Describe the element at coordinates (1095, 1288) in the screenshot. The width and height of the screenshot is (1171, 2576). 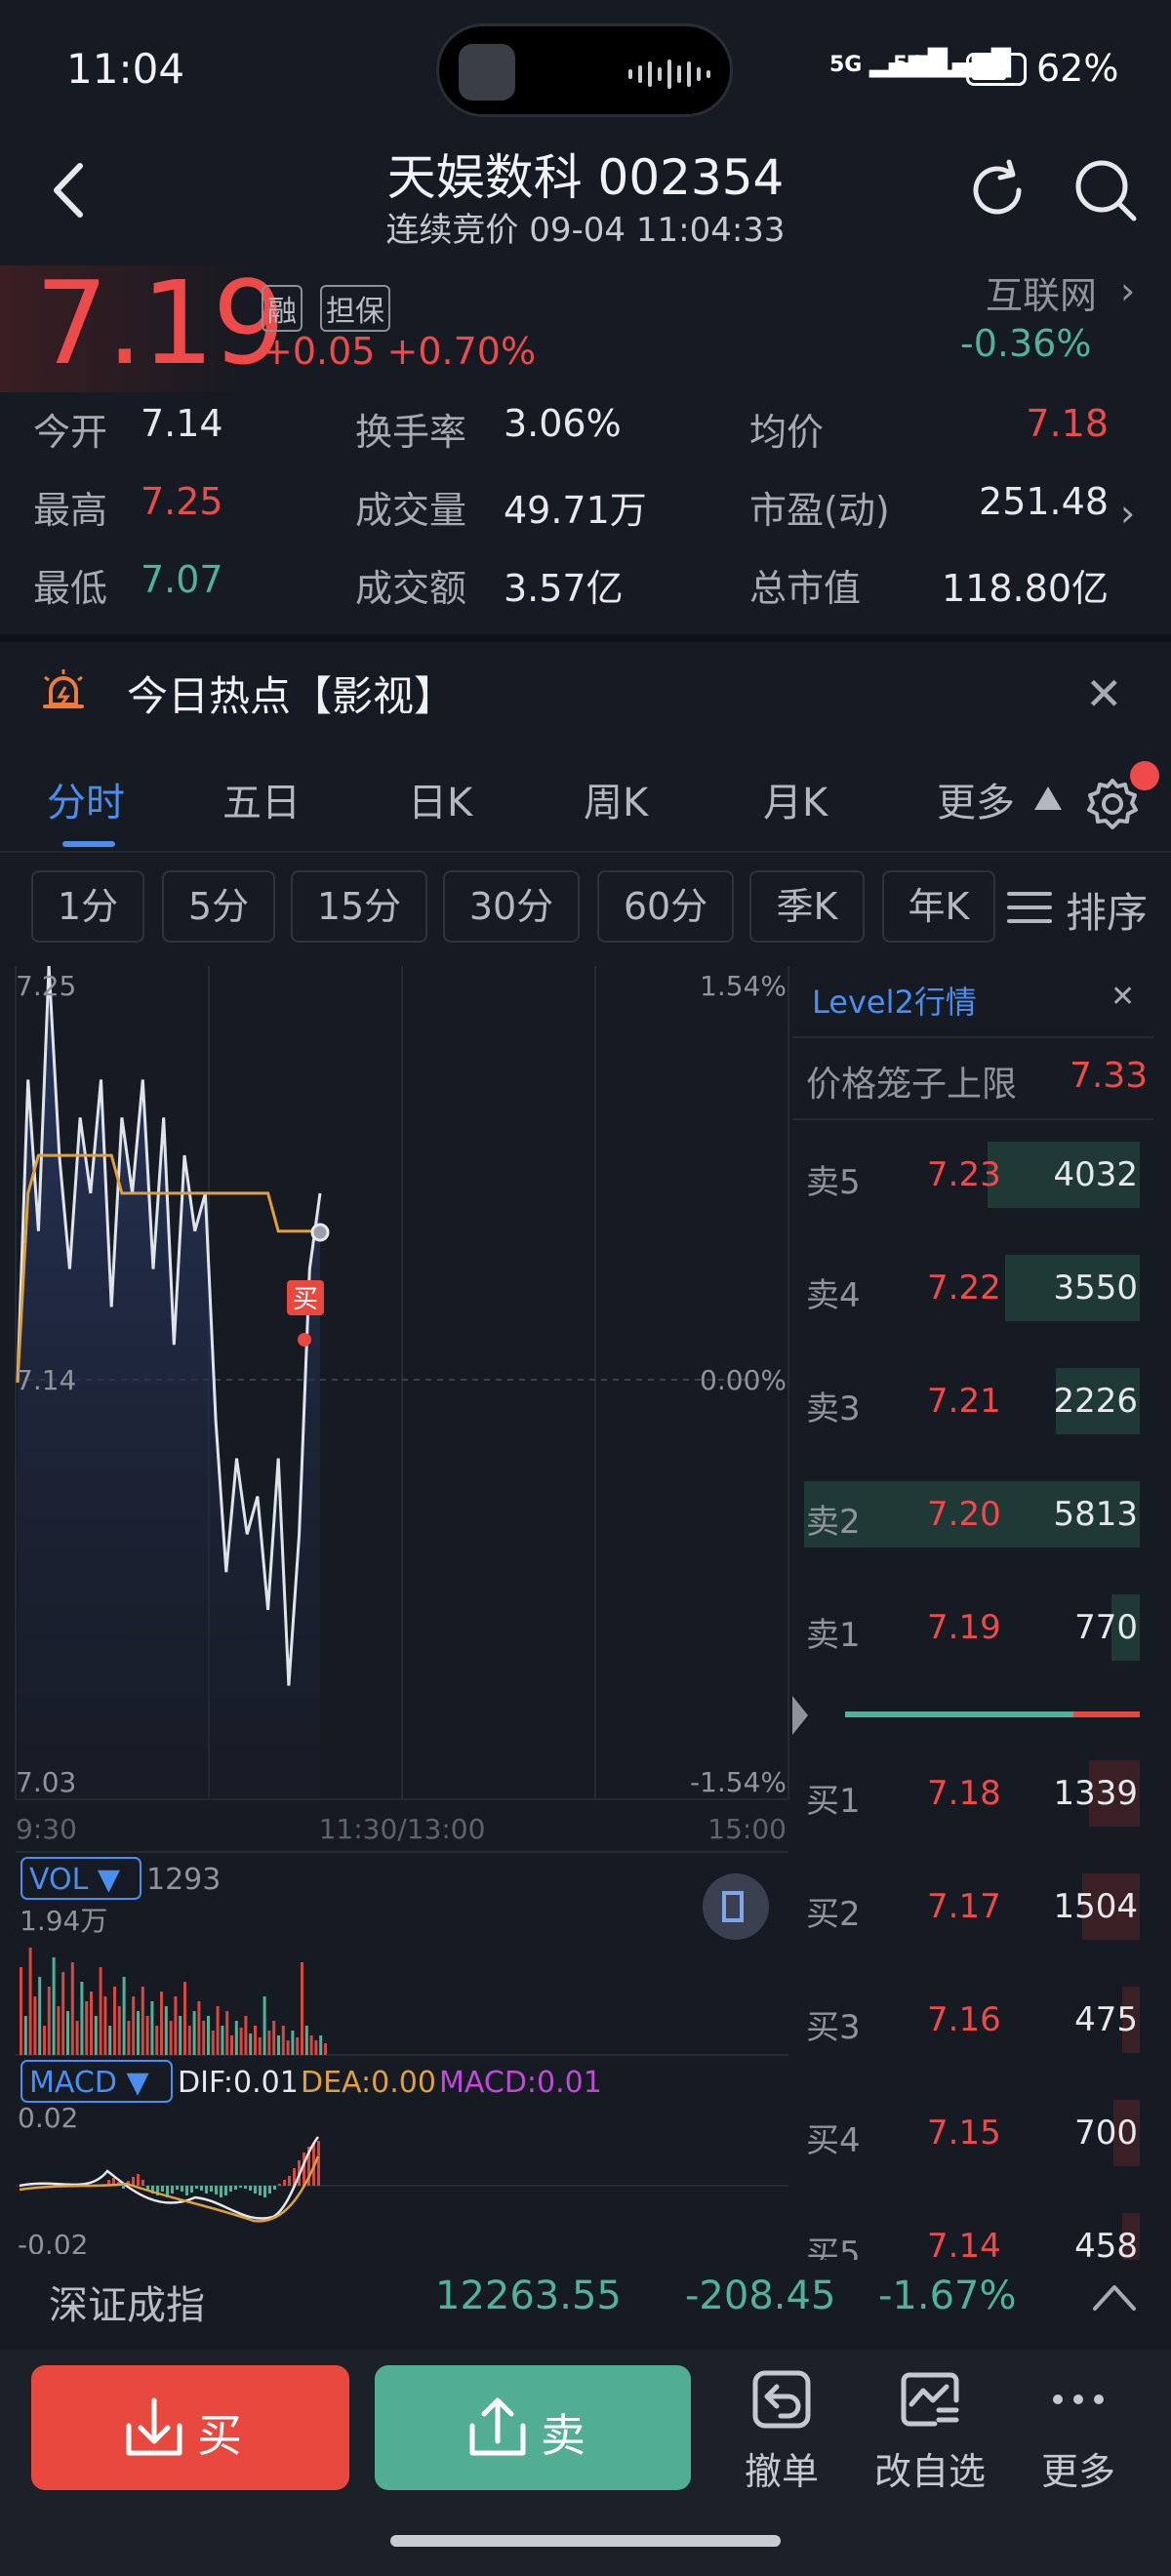
I see `ask-volume: 3550` at that location.